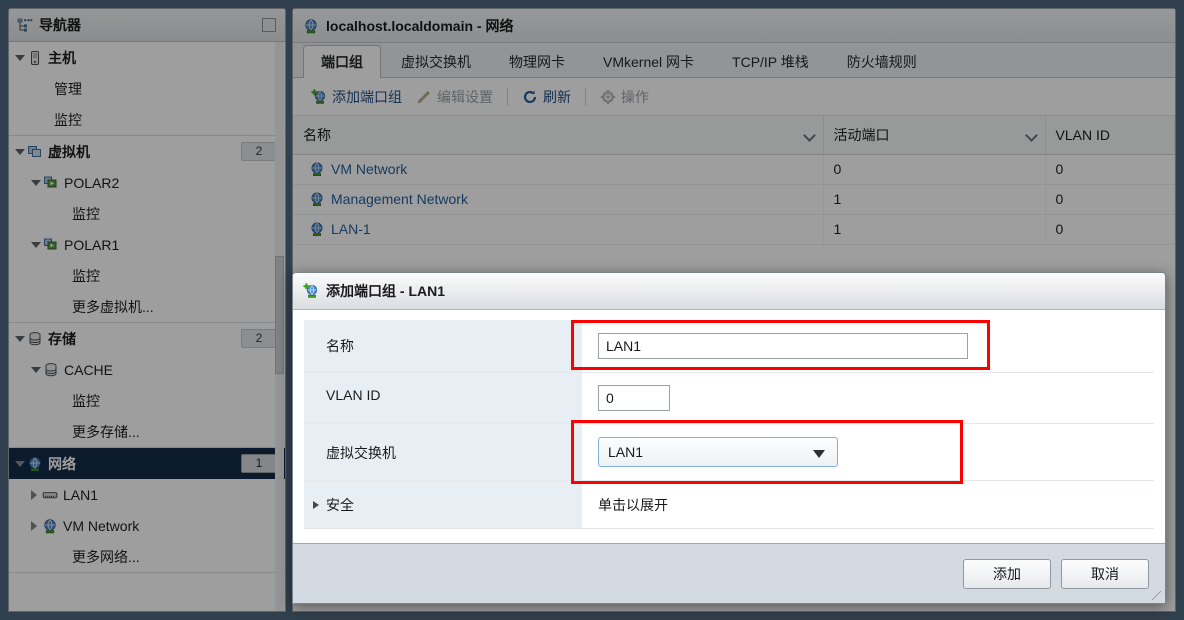 This screenshot has width=1184, height=620. What do you see at coordinates (734, 97) in the screenshot?
I see `action-toolbar: 添加端口组 编辑设置 刷新 操作` at bounding box center [734, 97].